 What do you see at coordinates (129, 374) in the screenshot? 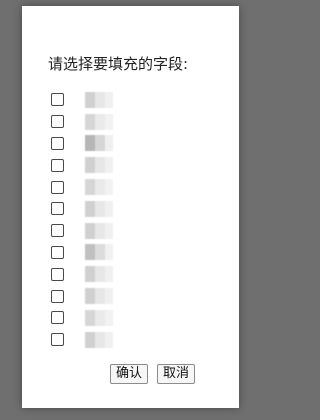
I see `confirm-button: 确认` at bounding box center [129, 374].